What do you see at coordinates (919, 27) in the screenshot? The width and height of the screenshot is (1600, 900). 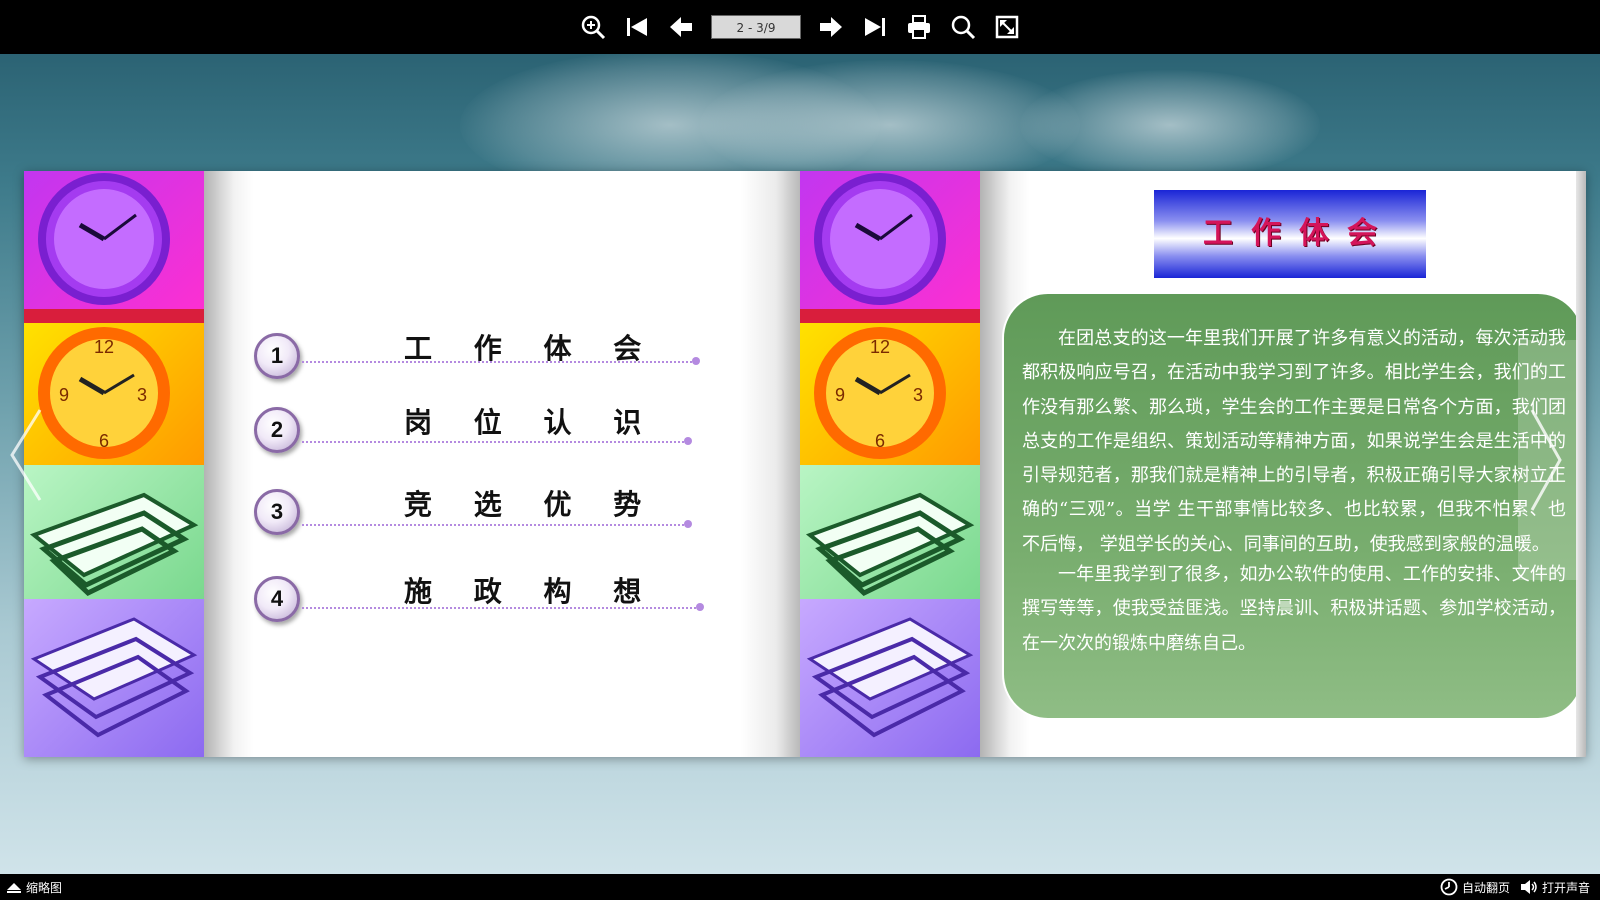 I see `print-icon` at bounding box center [919, 27].